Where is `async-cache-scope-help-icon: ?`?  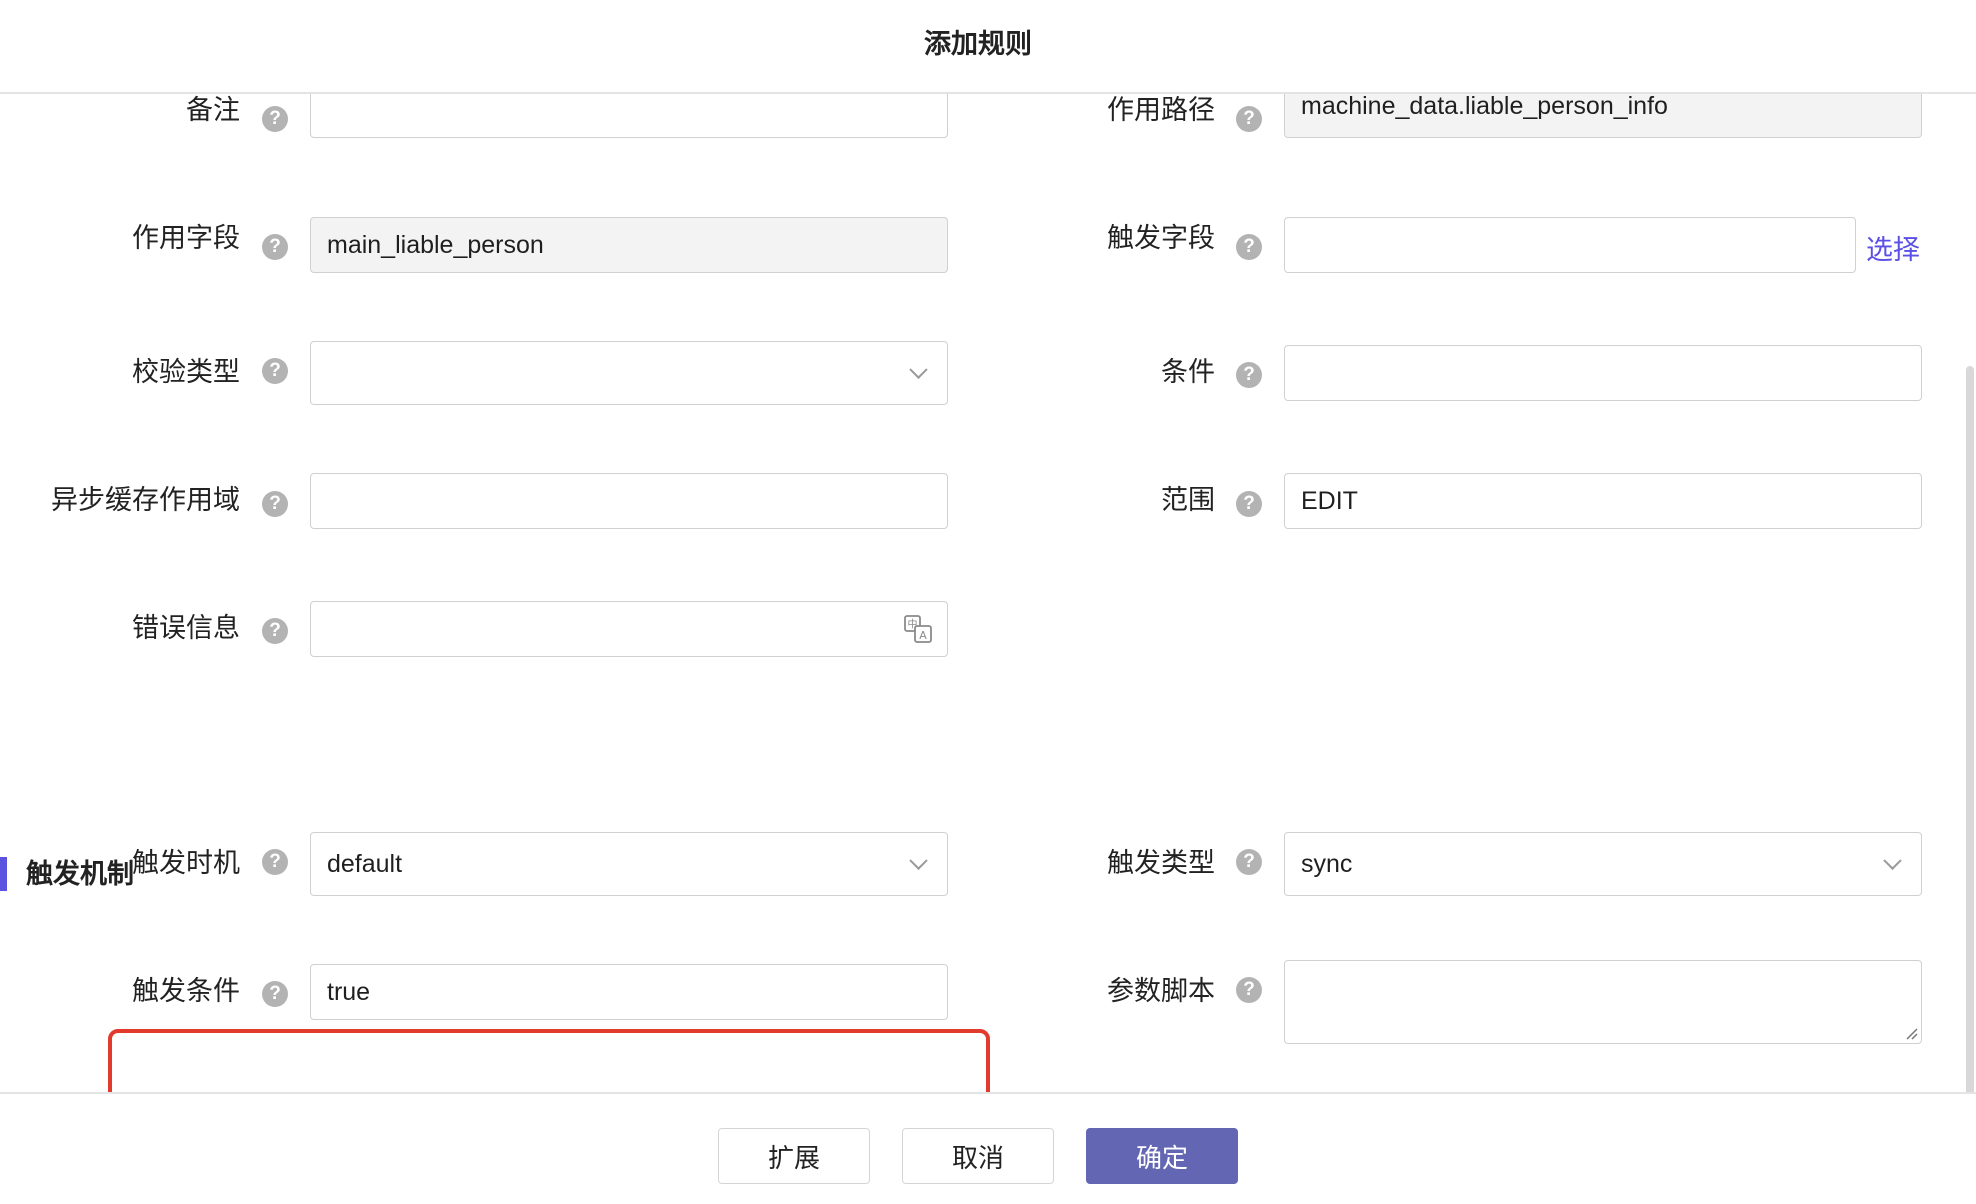
async-cache-scope-help-icon: ? is located at coordinates (275, 504).